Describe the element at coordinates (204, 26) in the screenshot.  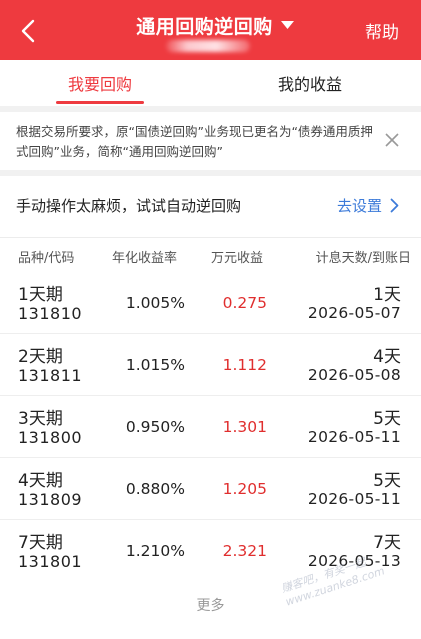
I see `page-title: 通用回购逆回购` at that location.